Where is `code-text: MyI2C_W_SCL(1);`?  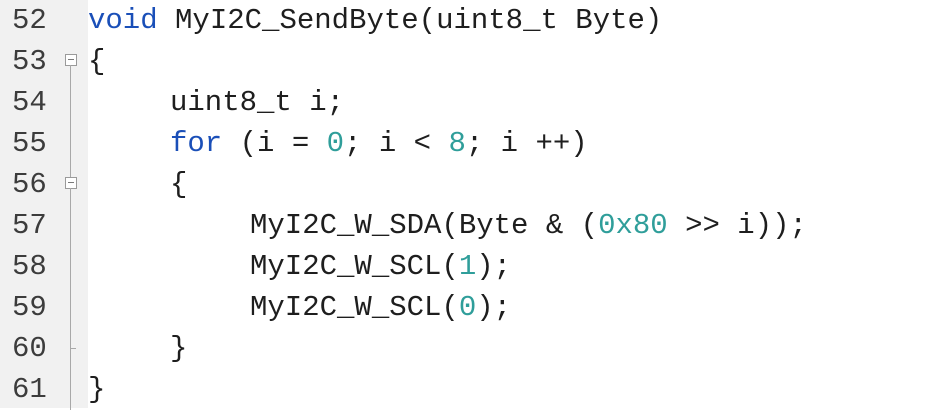 code-text: MyI2C_W_SCL(1); is located at coordinates (380, 267).